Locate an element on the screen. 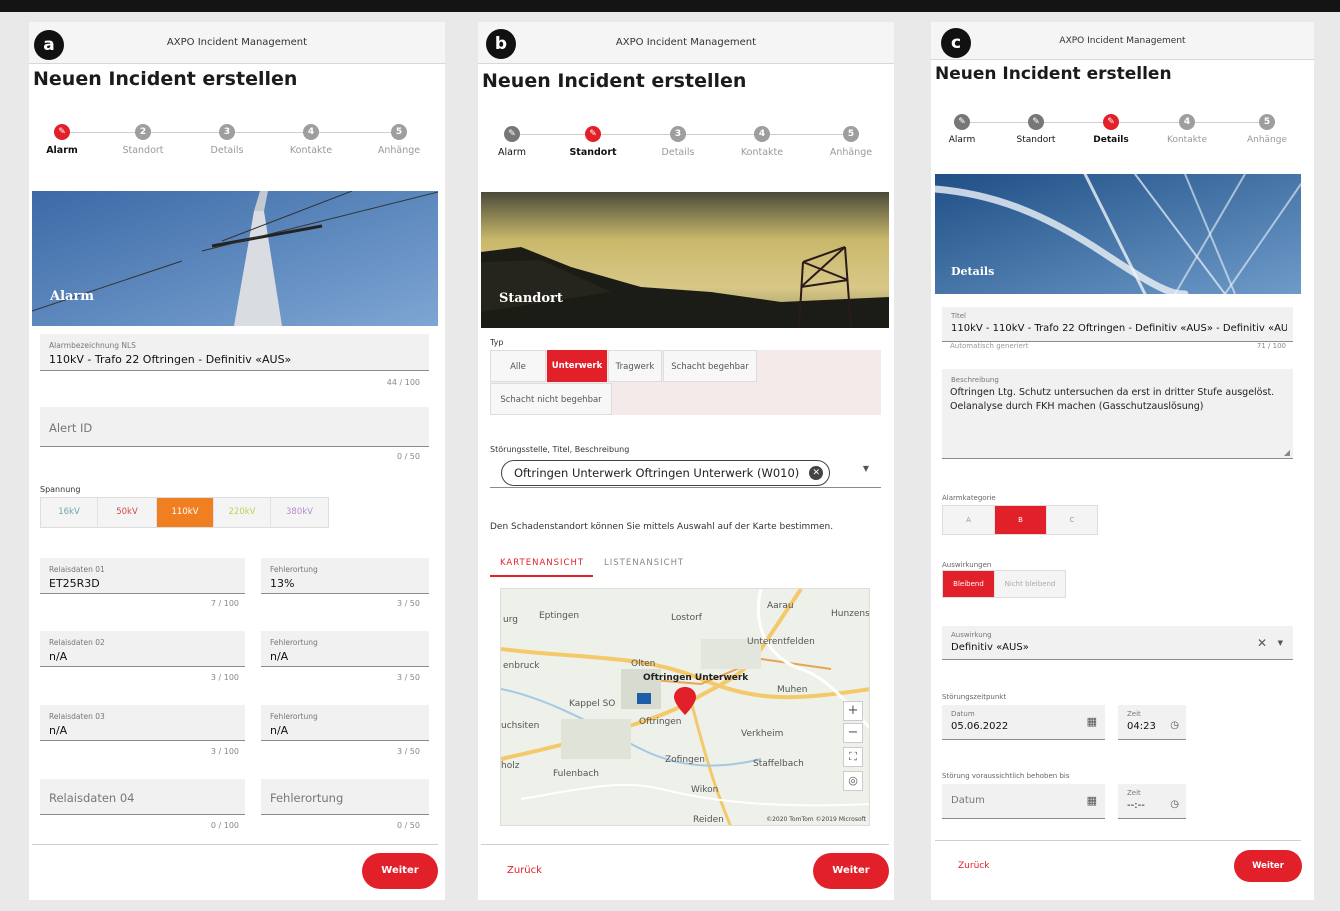 The width and height of the screenshot is (1340, 911). char-counter: 7 / 100 is located at coordinates (224, 603).